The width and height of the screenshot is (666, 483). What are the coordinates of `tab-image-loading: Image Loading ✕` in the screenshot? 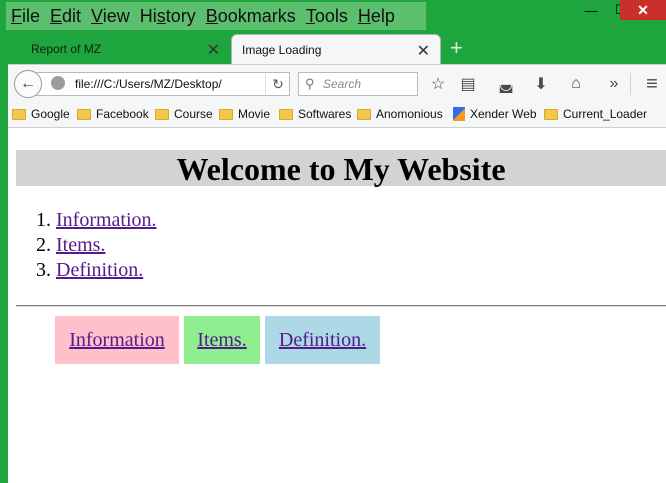 It's located at (336, 49).